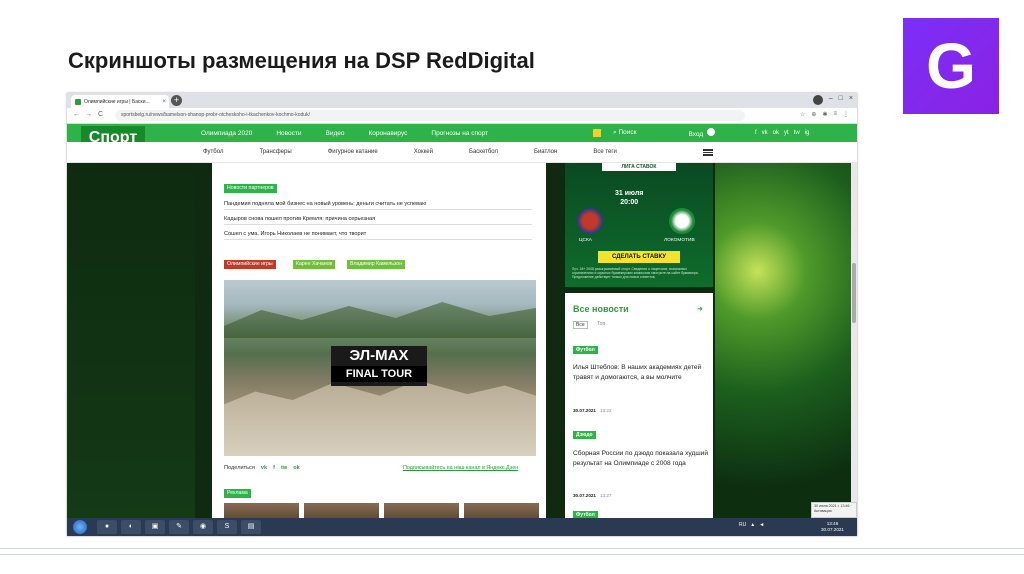 This screenshot has height=574, width=1024. I want to click on twitter-icon: tw, so click(797, 133).